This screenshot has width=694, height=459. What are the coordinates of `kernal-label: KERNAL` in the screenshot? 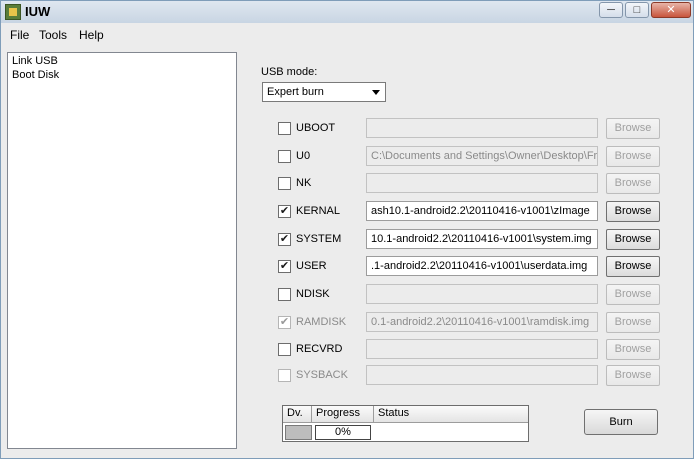 It's located at (318, 211).